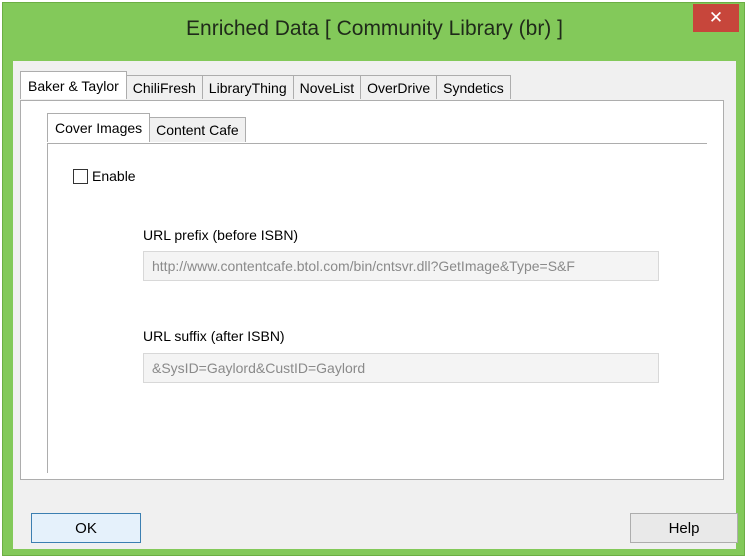 Image resolution: width=751 pixels, height=560 pixels. I want to click on url-suffix-label: URL suffix (after ISBN), so click(214, 336).